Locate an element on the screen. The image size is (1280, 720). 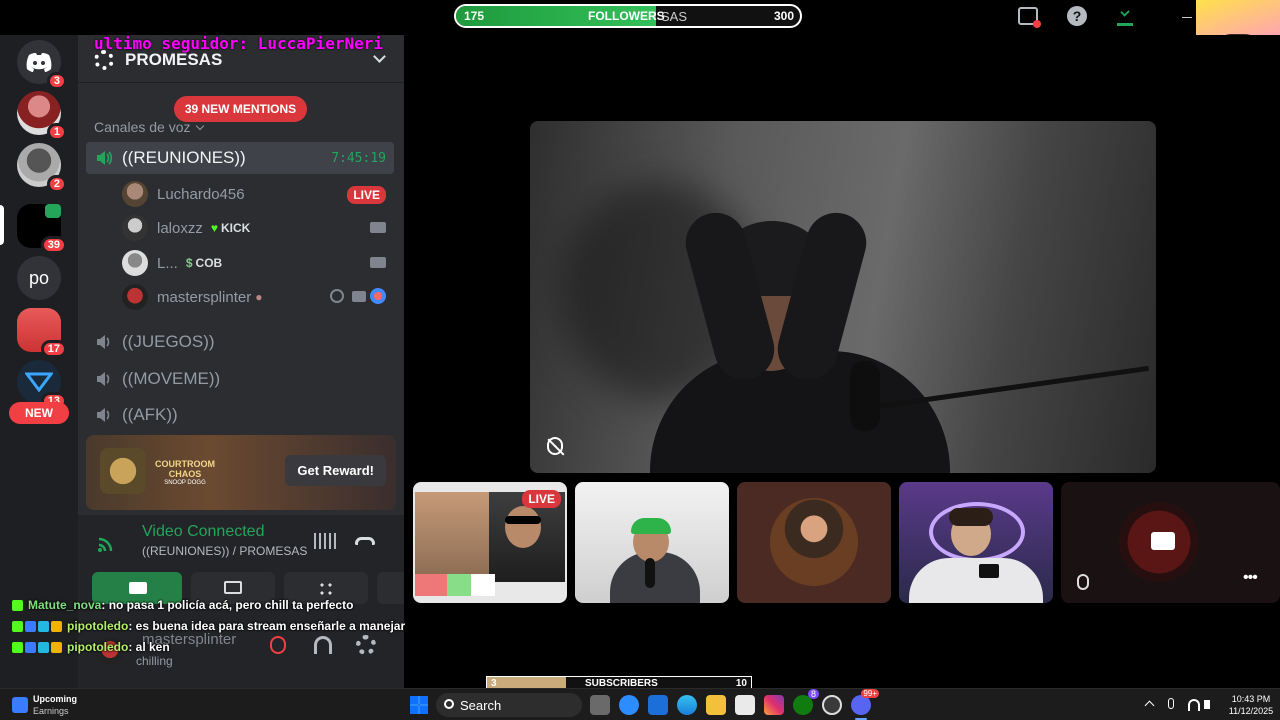
server-icon-1: 1 is located at coordinates (42, 116).